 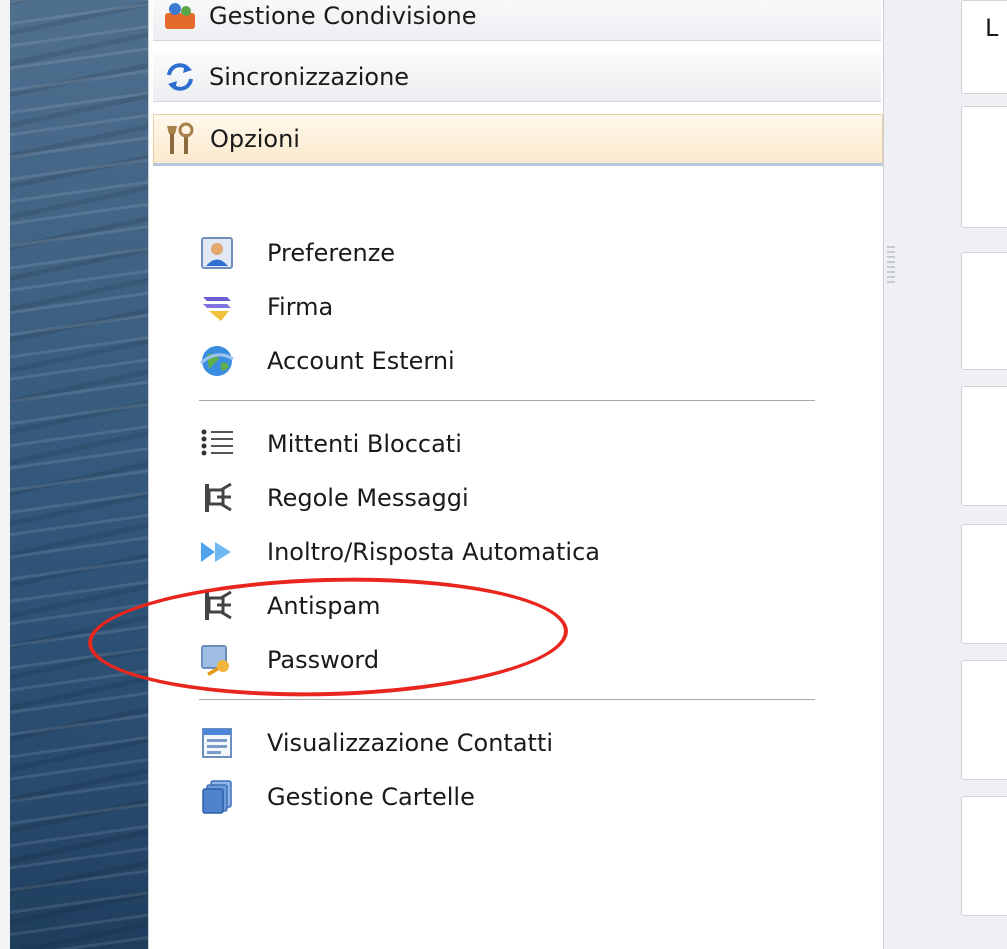 I want to click on accordion-label: Opzioni, so click(x=255, y=139).